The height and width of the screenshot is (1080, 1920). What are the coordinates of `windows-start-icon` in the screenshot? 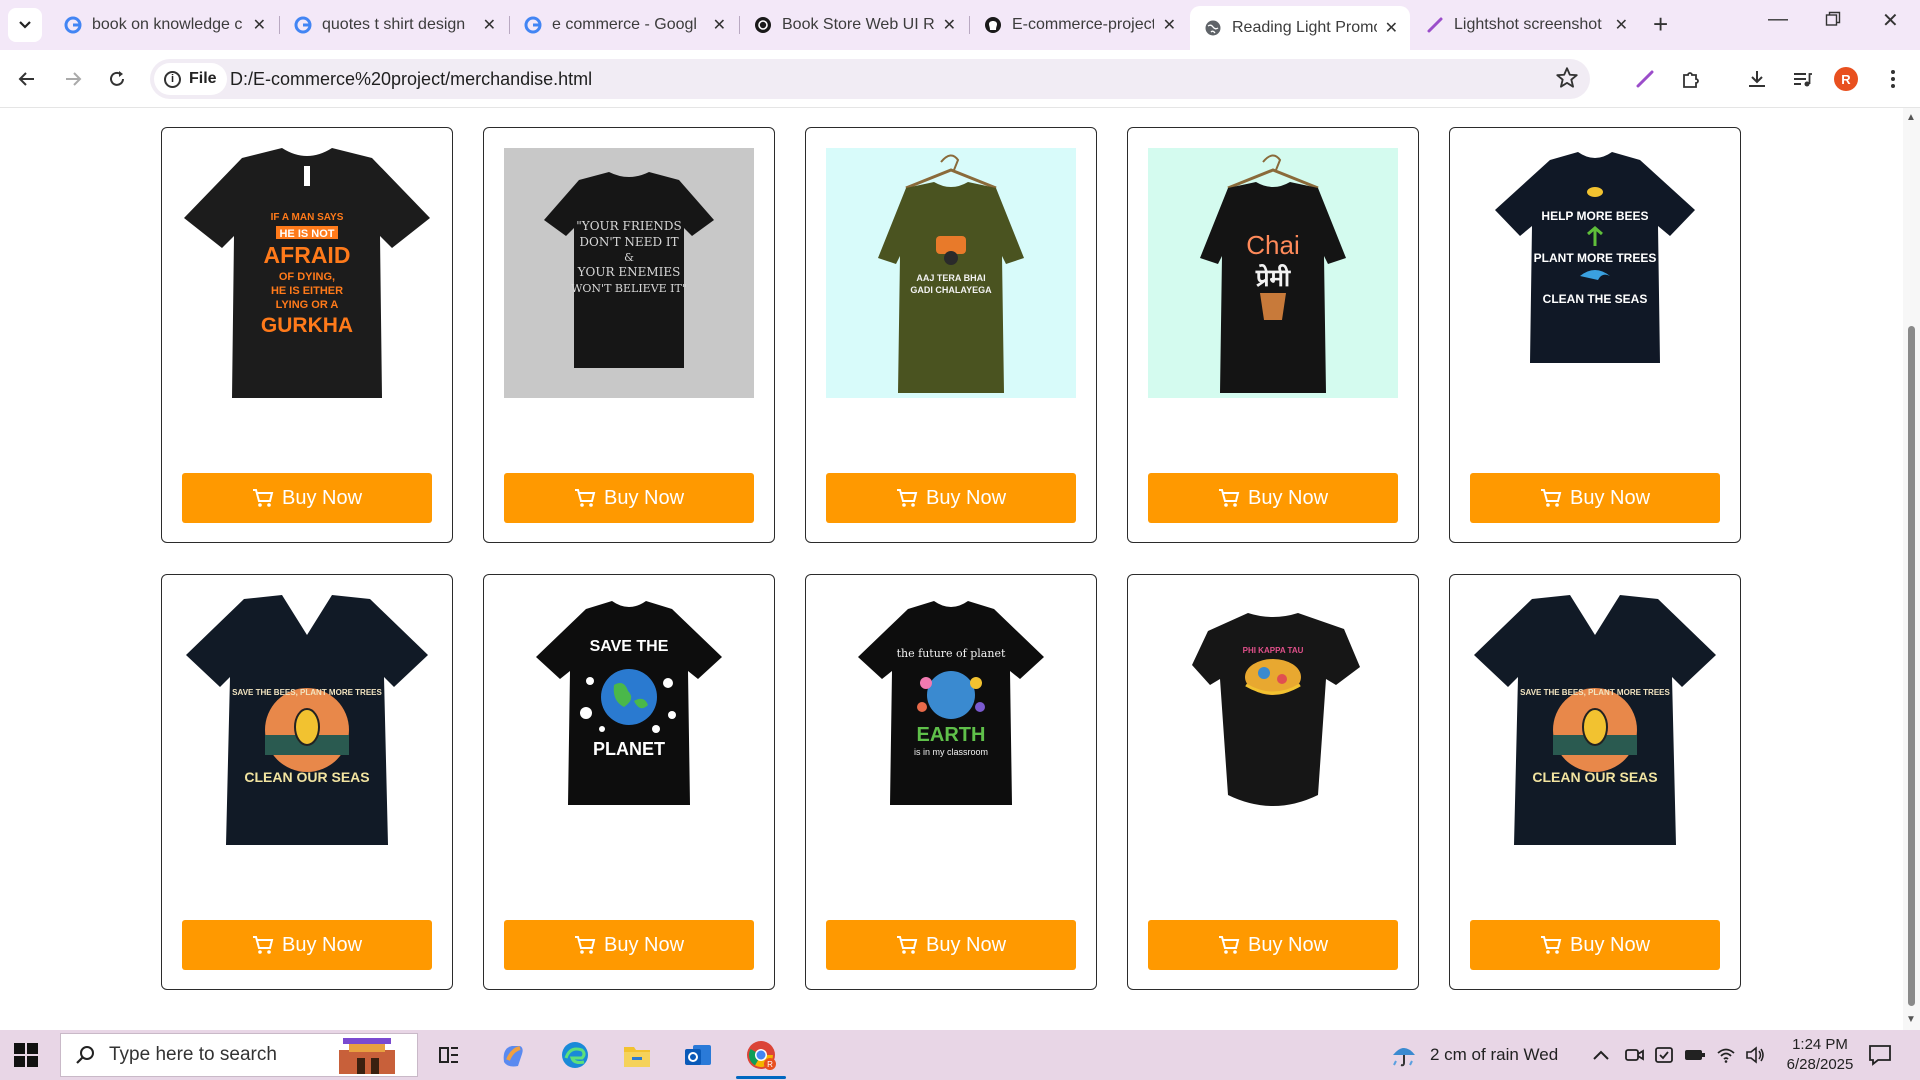 It's located at (26, 1057).